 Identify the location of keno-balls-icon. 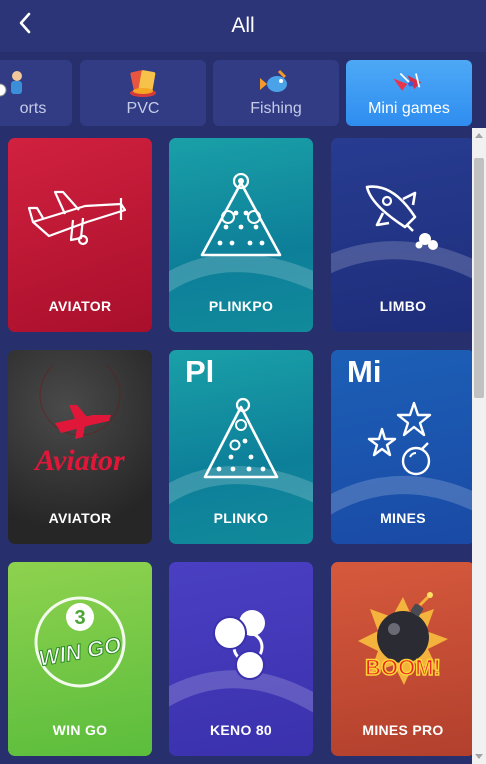
(241, 642).